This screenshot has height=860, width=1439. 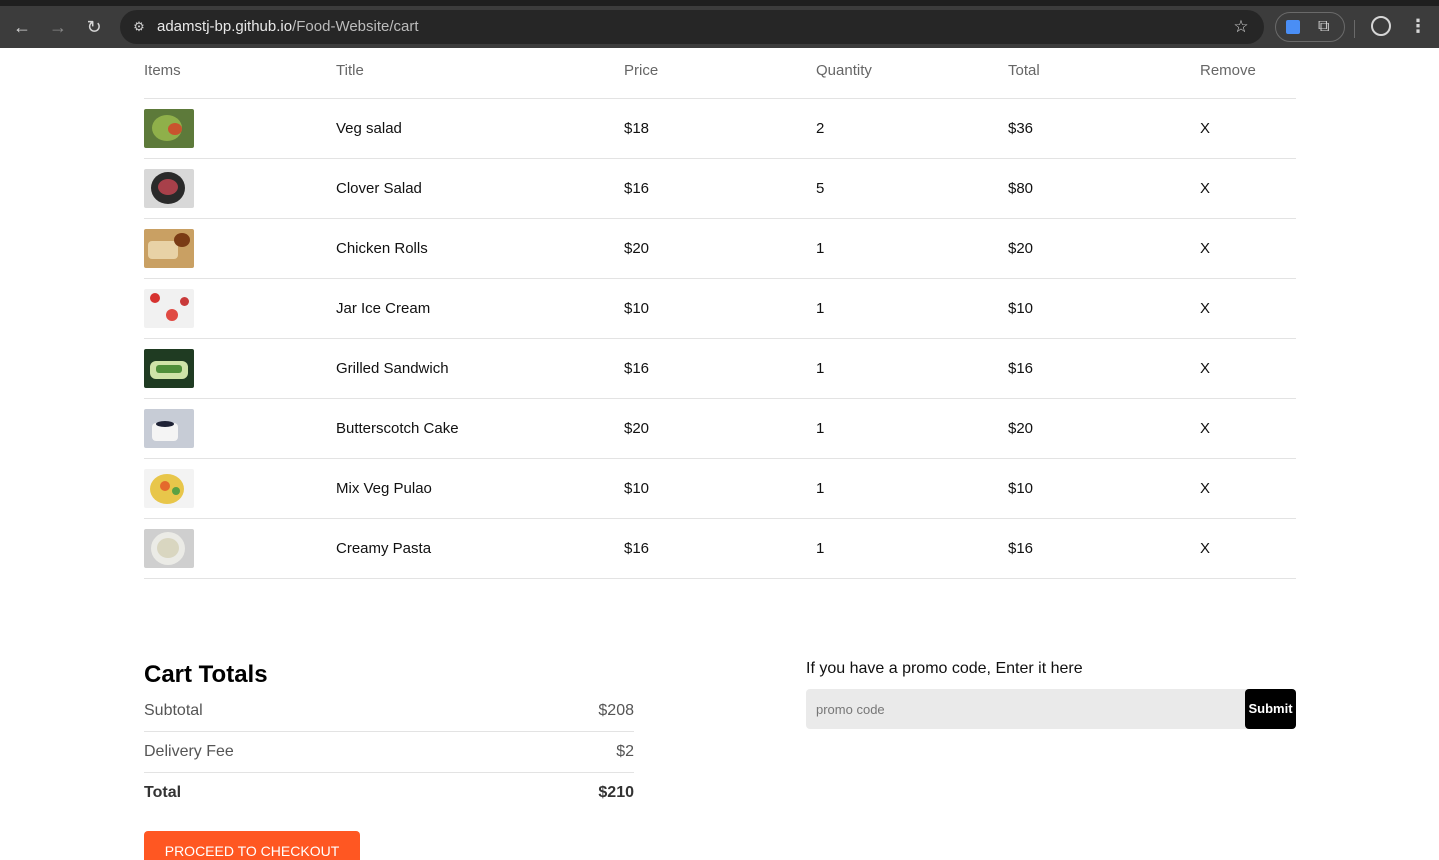 I want to click on cart-row: Veg salad $18 2 $36 X, so click(x=720, y=129).